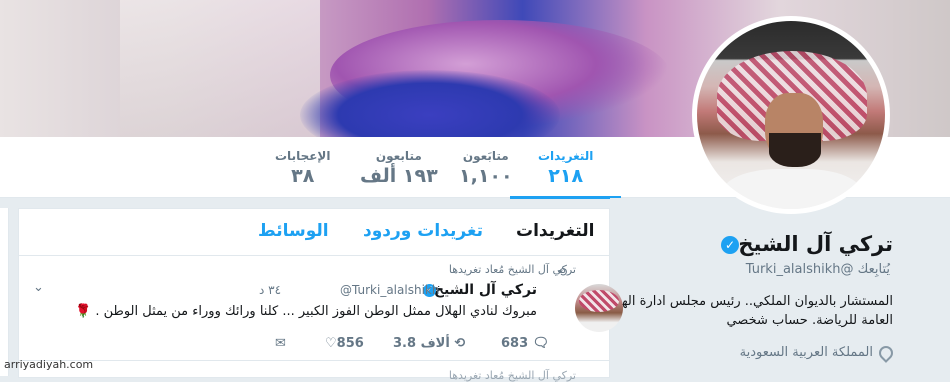 The width and height of the screenshot is (950, 382). What do you see at coordinates (541, 343) in the screenshot?
I see `reply-icon: 🗨` at bounding box center [541, 343].